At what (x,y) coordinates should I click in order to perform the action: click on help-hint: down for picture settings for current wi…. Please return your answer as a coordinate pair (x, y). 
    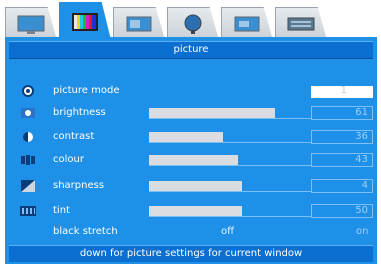
    Looking at the image, I should click on (191, 253).